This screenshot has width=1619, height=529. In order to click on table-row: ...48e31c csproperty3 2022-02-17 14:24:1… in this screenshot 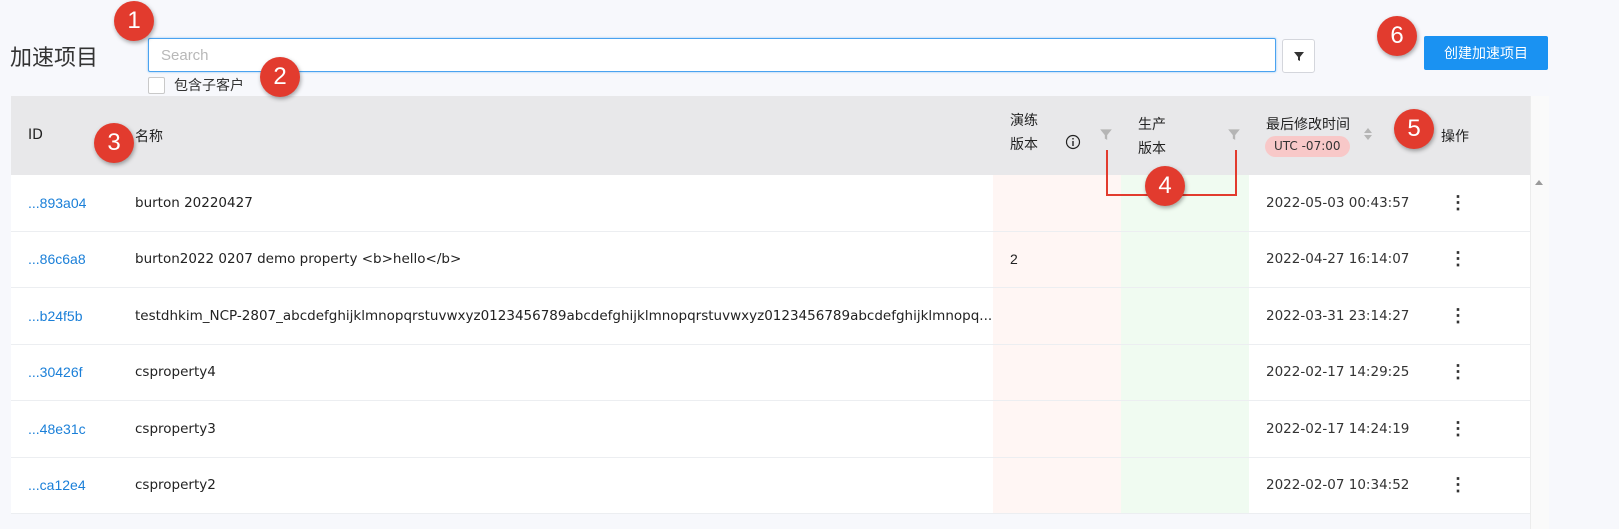, I will do `click(770, 429)`.